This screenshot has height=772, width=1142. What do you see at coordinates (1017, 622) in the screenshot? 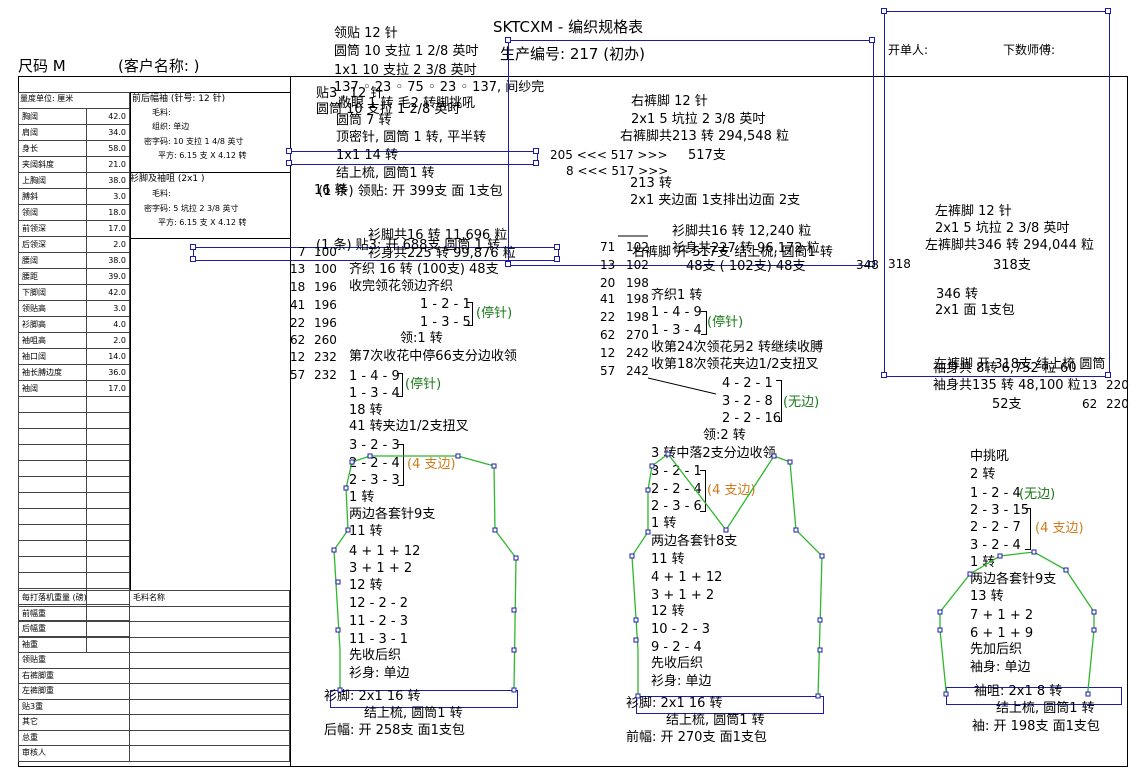
I see `sleeve-outline` at bounding box center [1017, 622].